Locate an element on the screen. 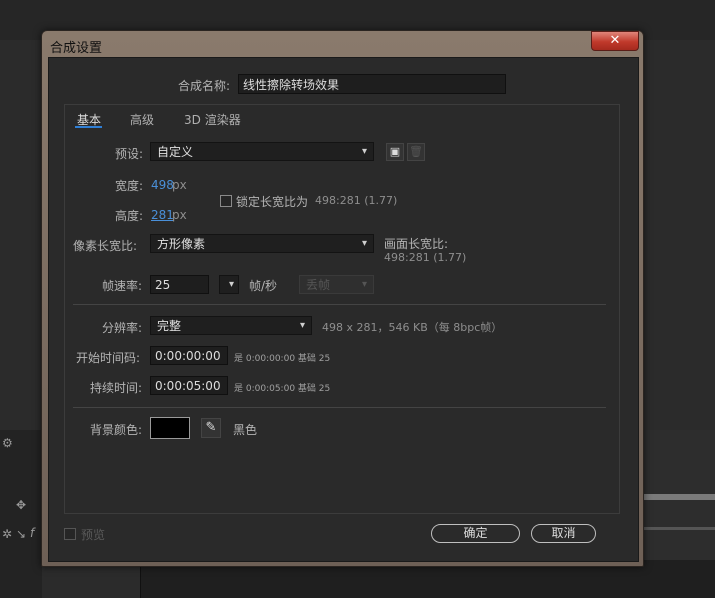 This screenshot has width=715, height=598. frame-aspect-value: 498:281 (1.77) is located at coordinates (425, 257).